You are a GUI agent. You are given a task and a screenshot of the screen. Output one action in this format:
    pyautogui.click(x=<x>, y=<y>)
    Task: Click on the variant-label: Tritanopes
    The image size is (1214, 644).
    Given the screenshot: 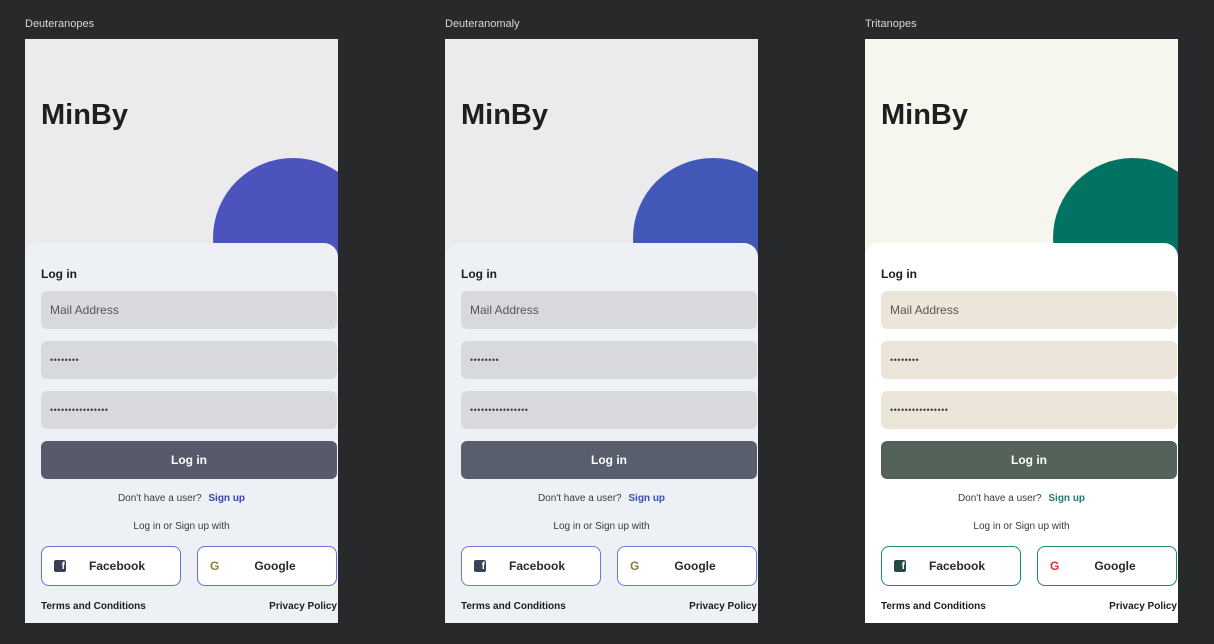 What is the action you would take?
    pyautogui.click(x=891, y=24)
    